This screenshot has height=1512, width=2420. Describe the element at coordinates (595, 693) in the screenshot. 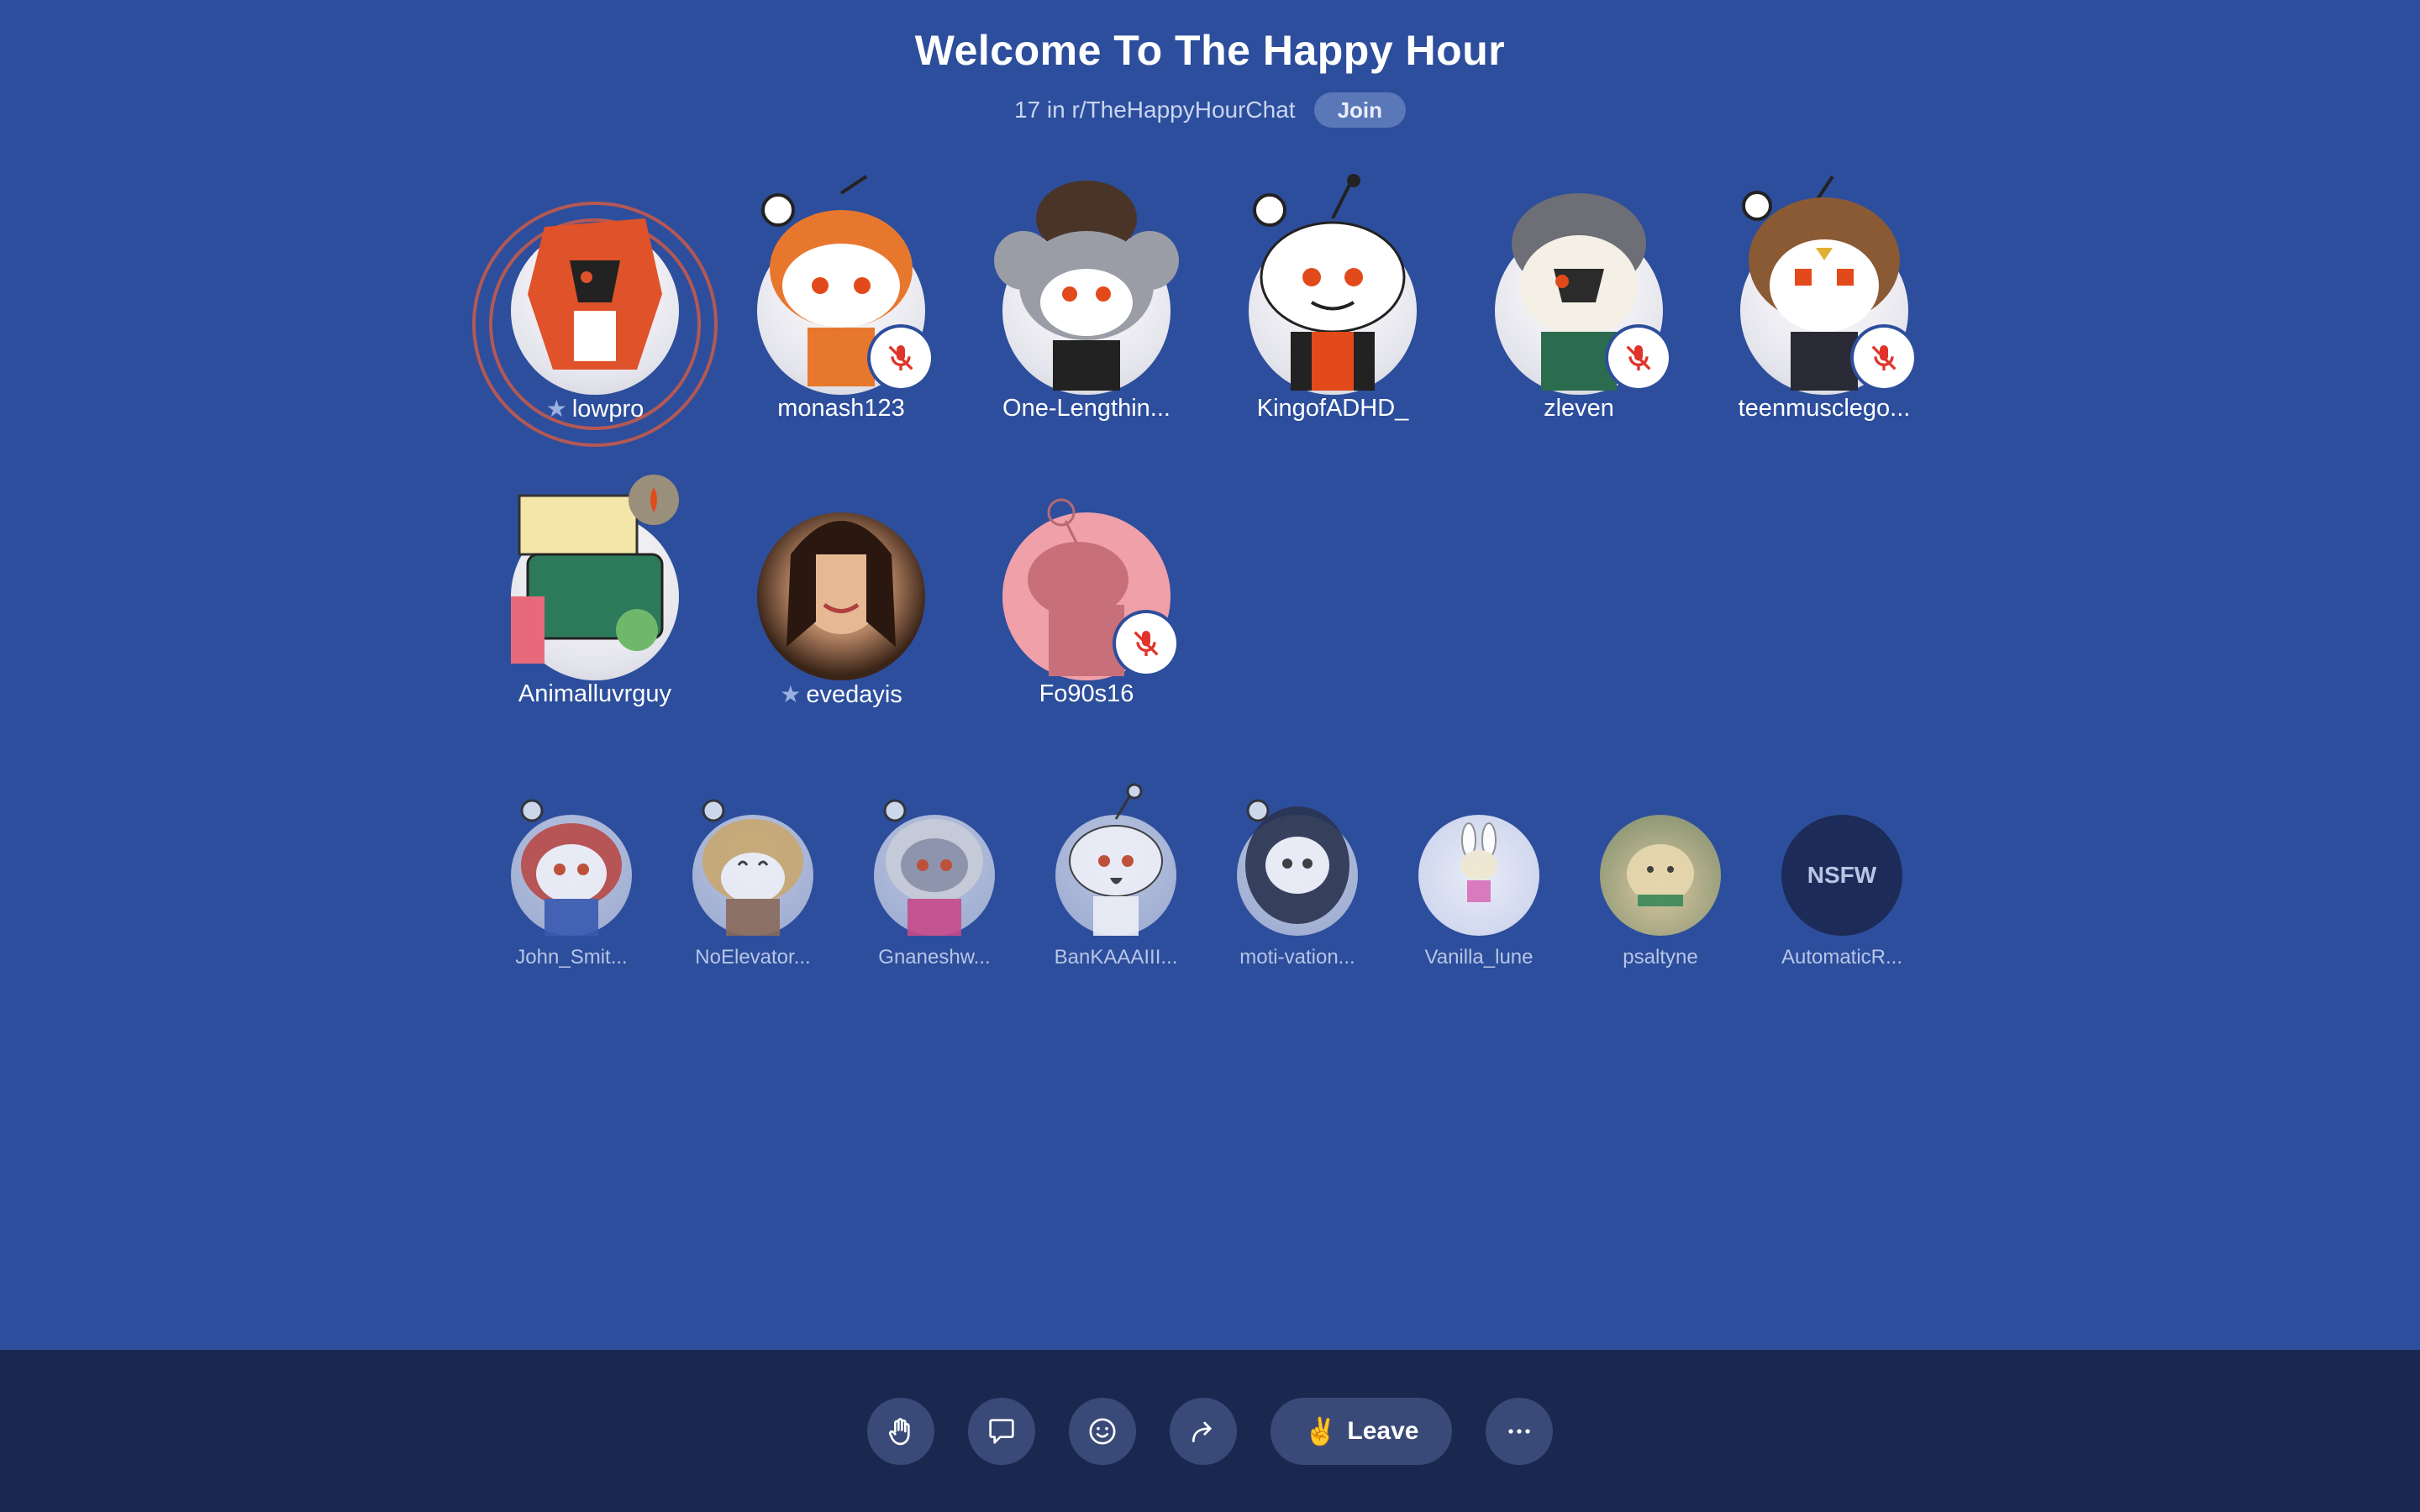

I see `speaker-name: Animalluvrguy` at that location.